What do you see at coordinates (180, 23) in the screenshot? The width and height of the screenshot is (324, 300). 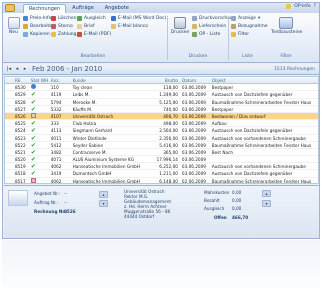 I see `printer-icon` at bounding box center [180, 23].